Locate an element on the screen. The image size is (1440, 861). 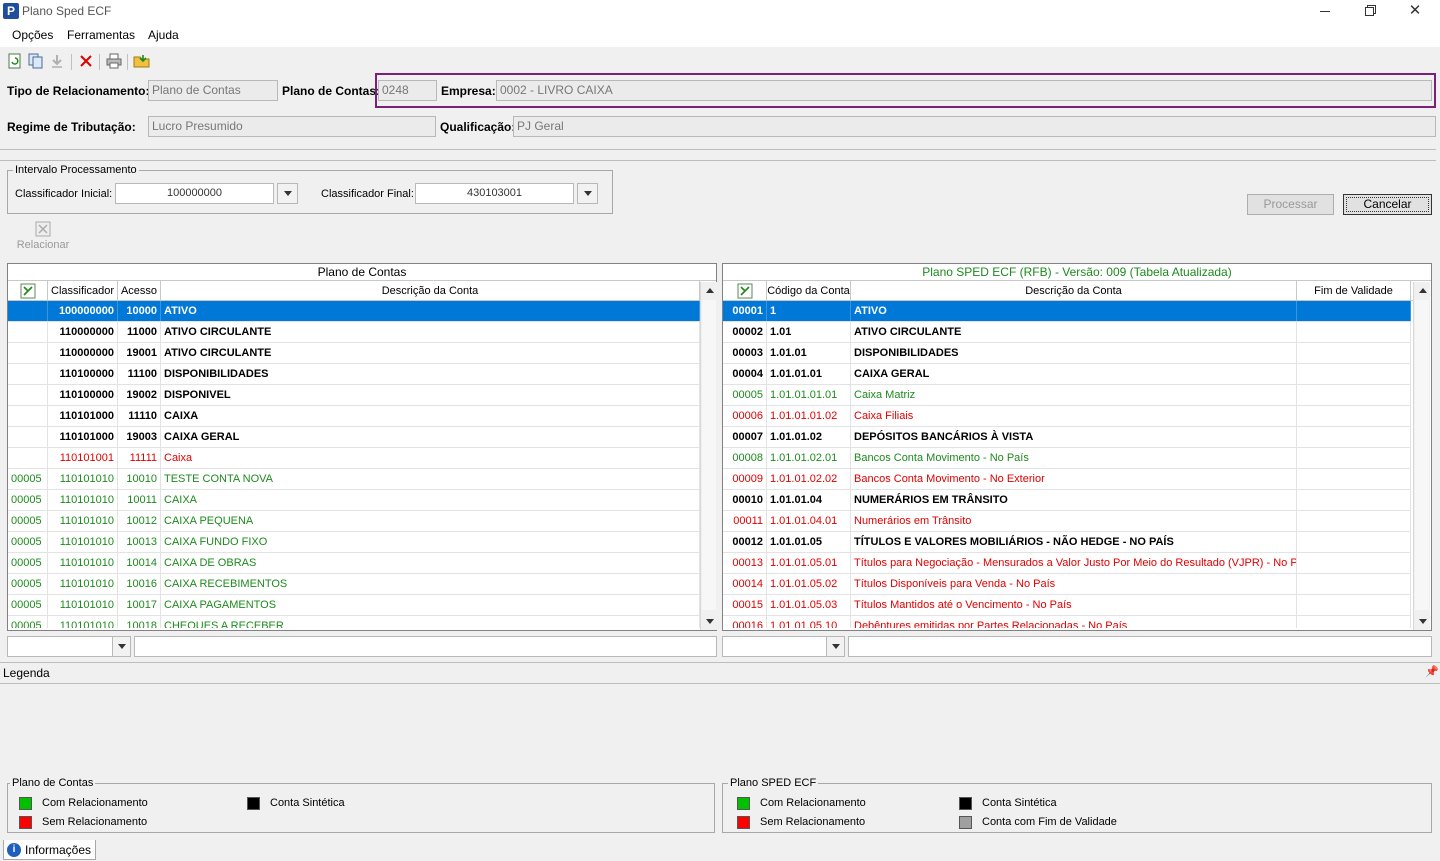
right-table-row: 00011 1.01.01.04.01 Numerários em Trânsito is located at coordinates (1067, 521).